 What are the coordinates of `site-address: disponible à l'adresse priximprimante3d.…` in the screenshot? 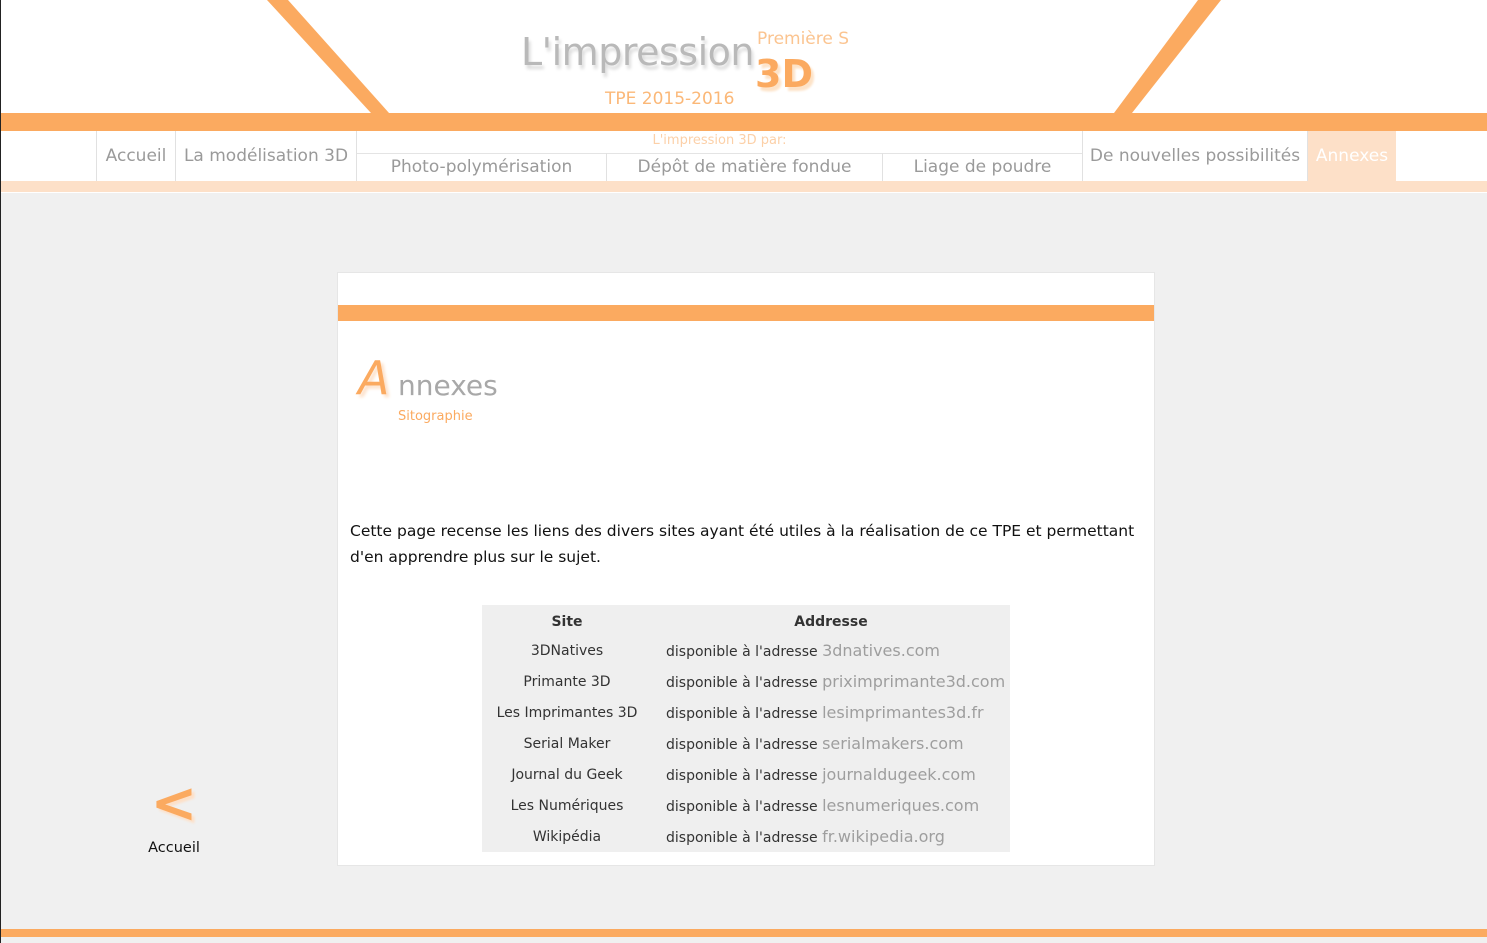 It's located at (831, 681).